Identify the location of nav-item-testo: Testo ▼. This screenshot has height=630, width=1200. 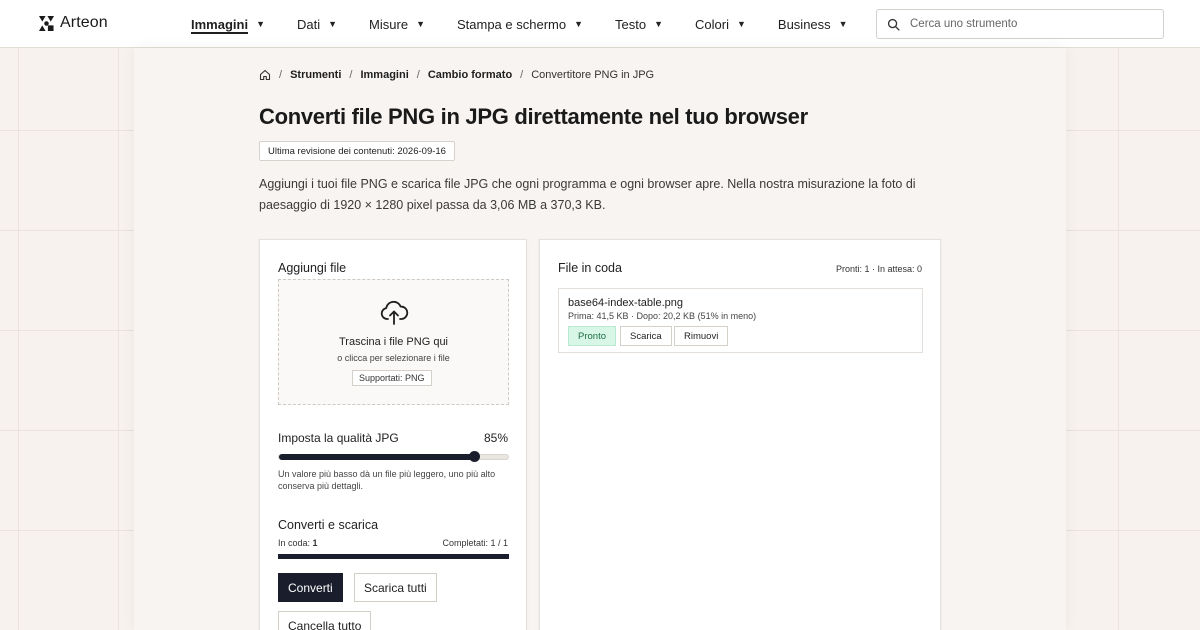
(639, 24).